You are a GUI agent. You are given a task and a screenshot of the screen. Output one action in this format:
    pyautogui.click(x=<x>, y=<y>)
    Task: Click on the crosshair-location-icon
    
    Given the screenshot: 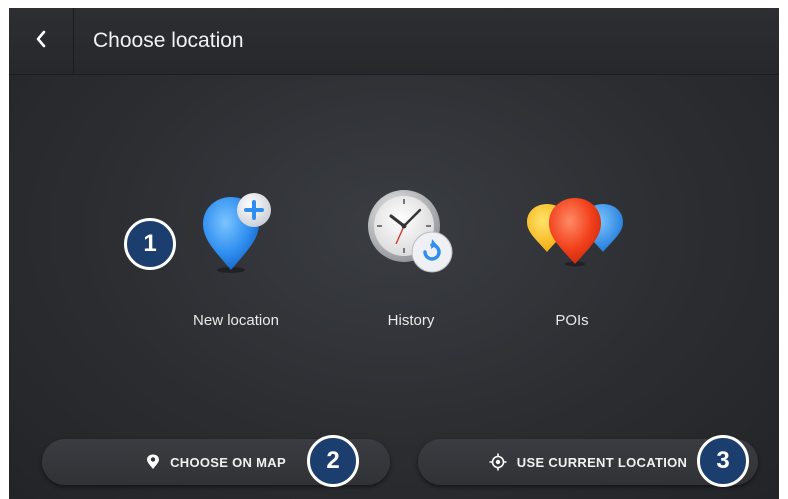 What is the action you would take?
    pyautogui.click(x=498, y=462)
    